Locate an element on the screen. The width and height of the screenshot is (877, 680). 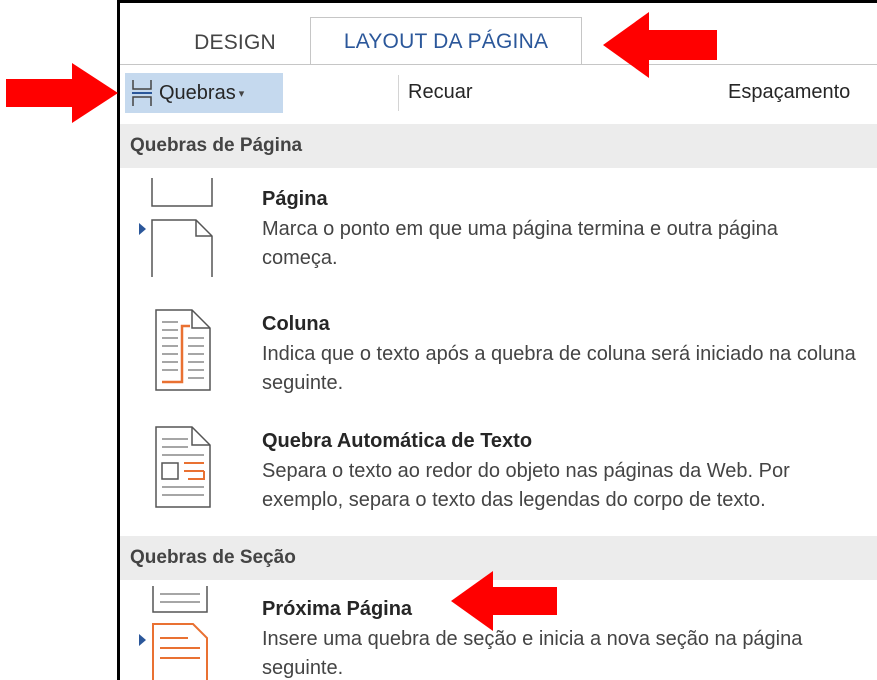
toolbar-separator is located at coordinates (398, 93).